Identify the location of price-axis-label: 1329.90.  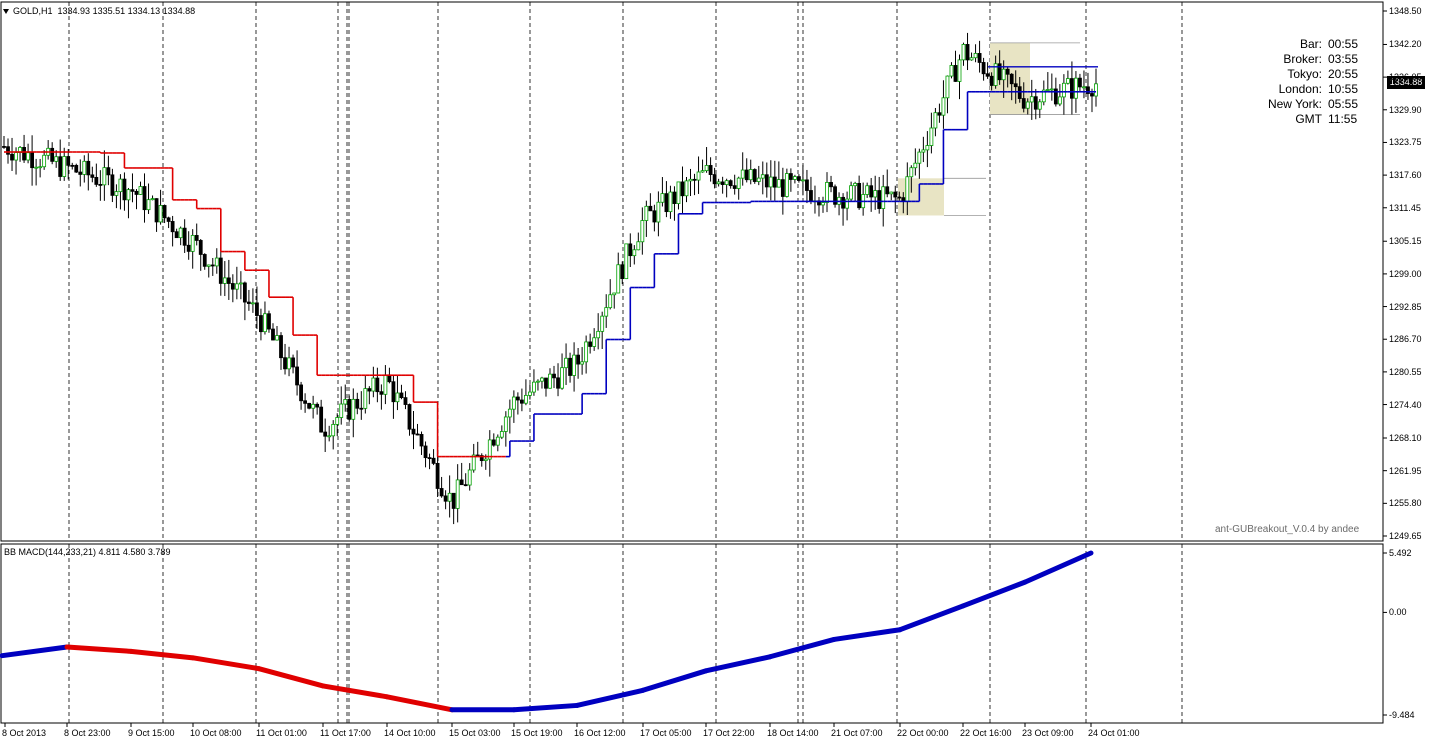
(1405, 109).